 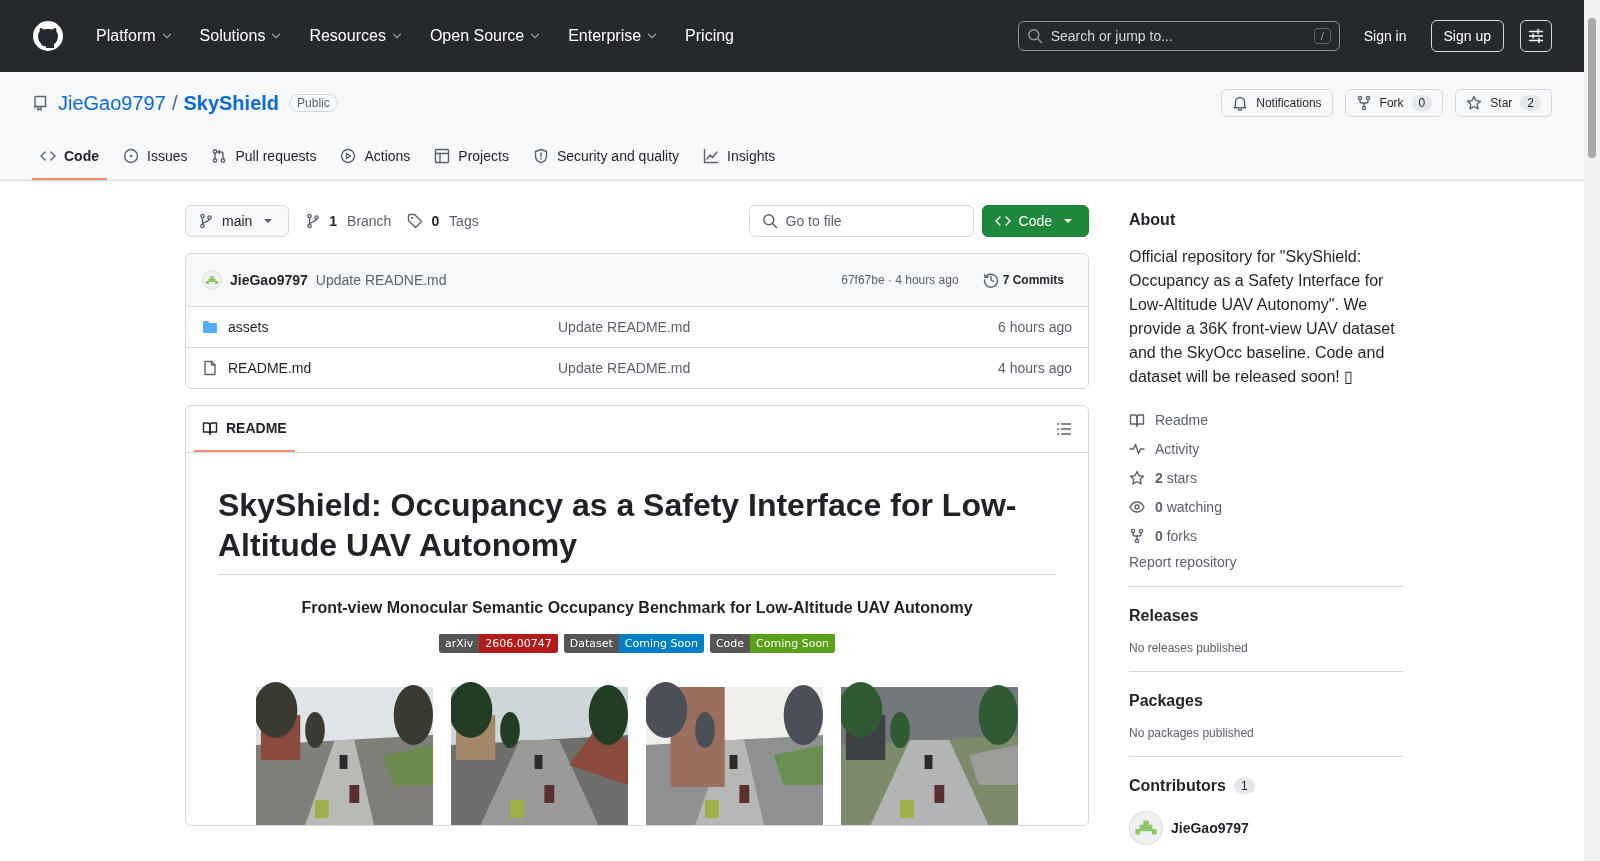 What do you see at coordinates (237, 221) in the screenshot?
I see `branch-select-button: main` at bounding box center [237, 221].